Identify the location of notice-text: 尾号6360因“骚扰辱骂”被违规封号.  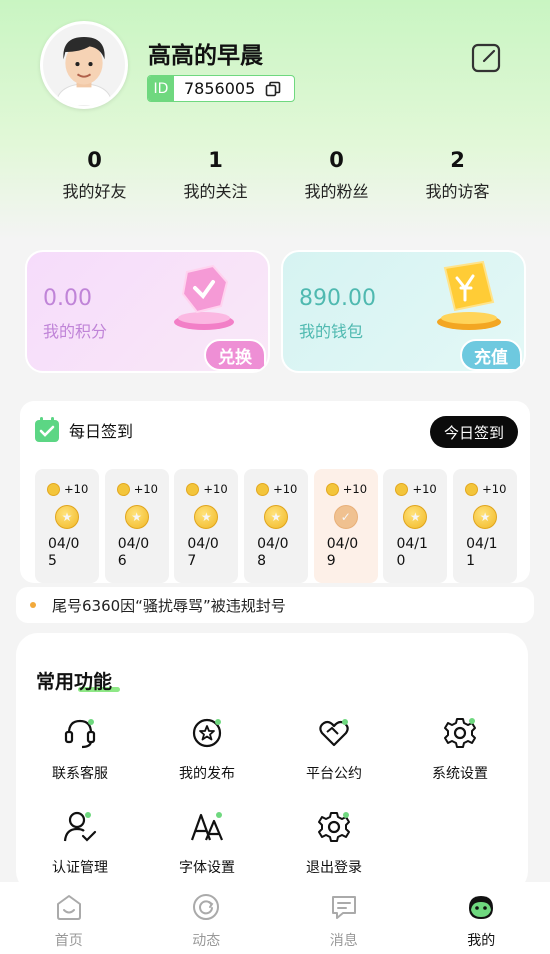
(169, 605).